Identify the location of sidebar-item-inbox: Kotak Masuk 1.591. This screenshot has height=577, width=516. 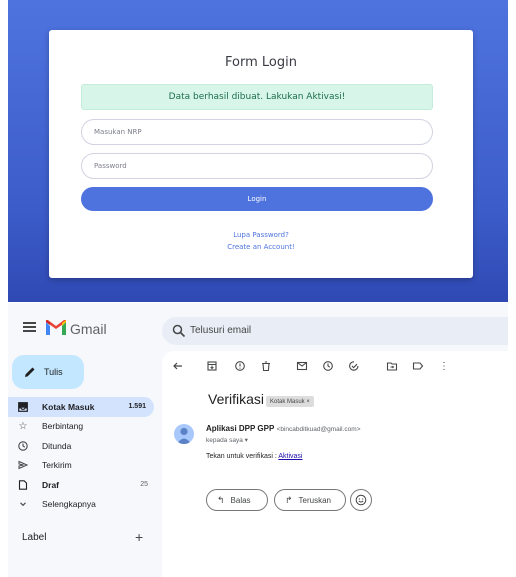
(81, 407).